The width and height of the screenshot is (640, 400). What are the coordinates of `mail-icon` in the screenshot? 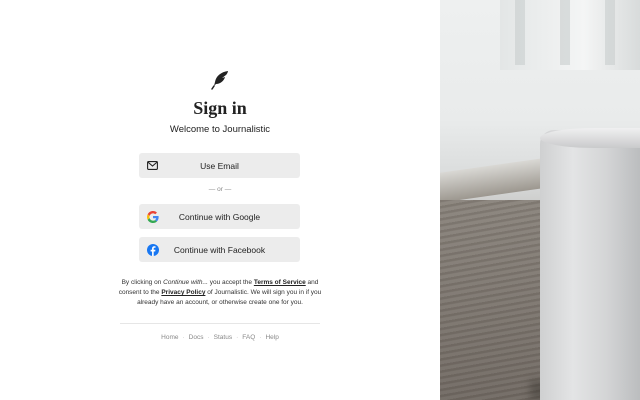 It's located at (152, 165).